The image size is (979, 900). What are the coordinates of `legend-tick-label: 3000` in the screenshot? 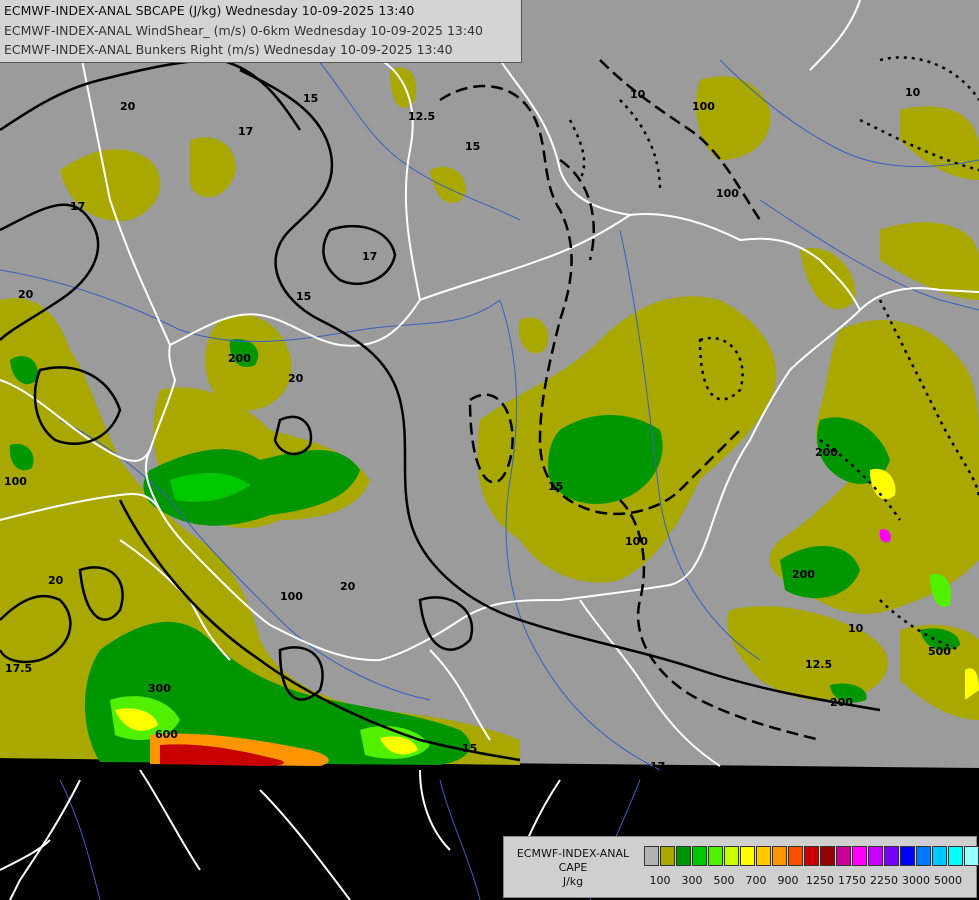 It's located at (916, 880).